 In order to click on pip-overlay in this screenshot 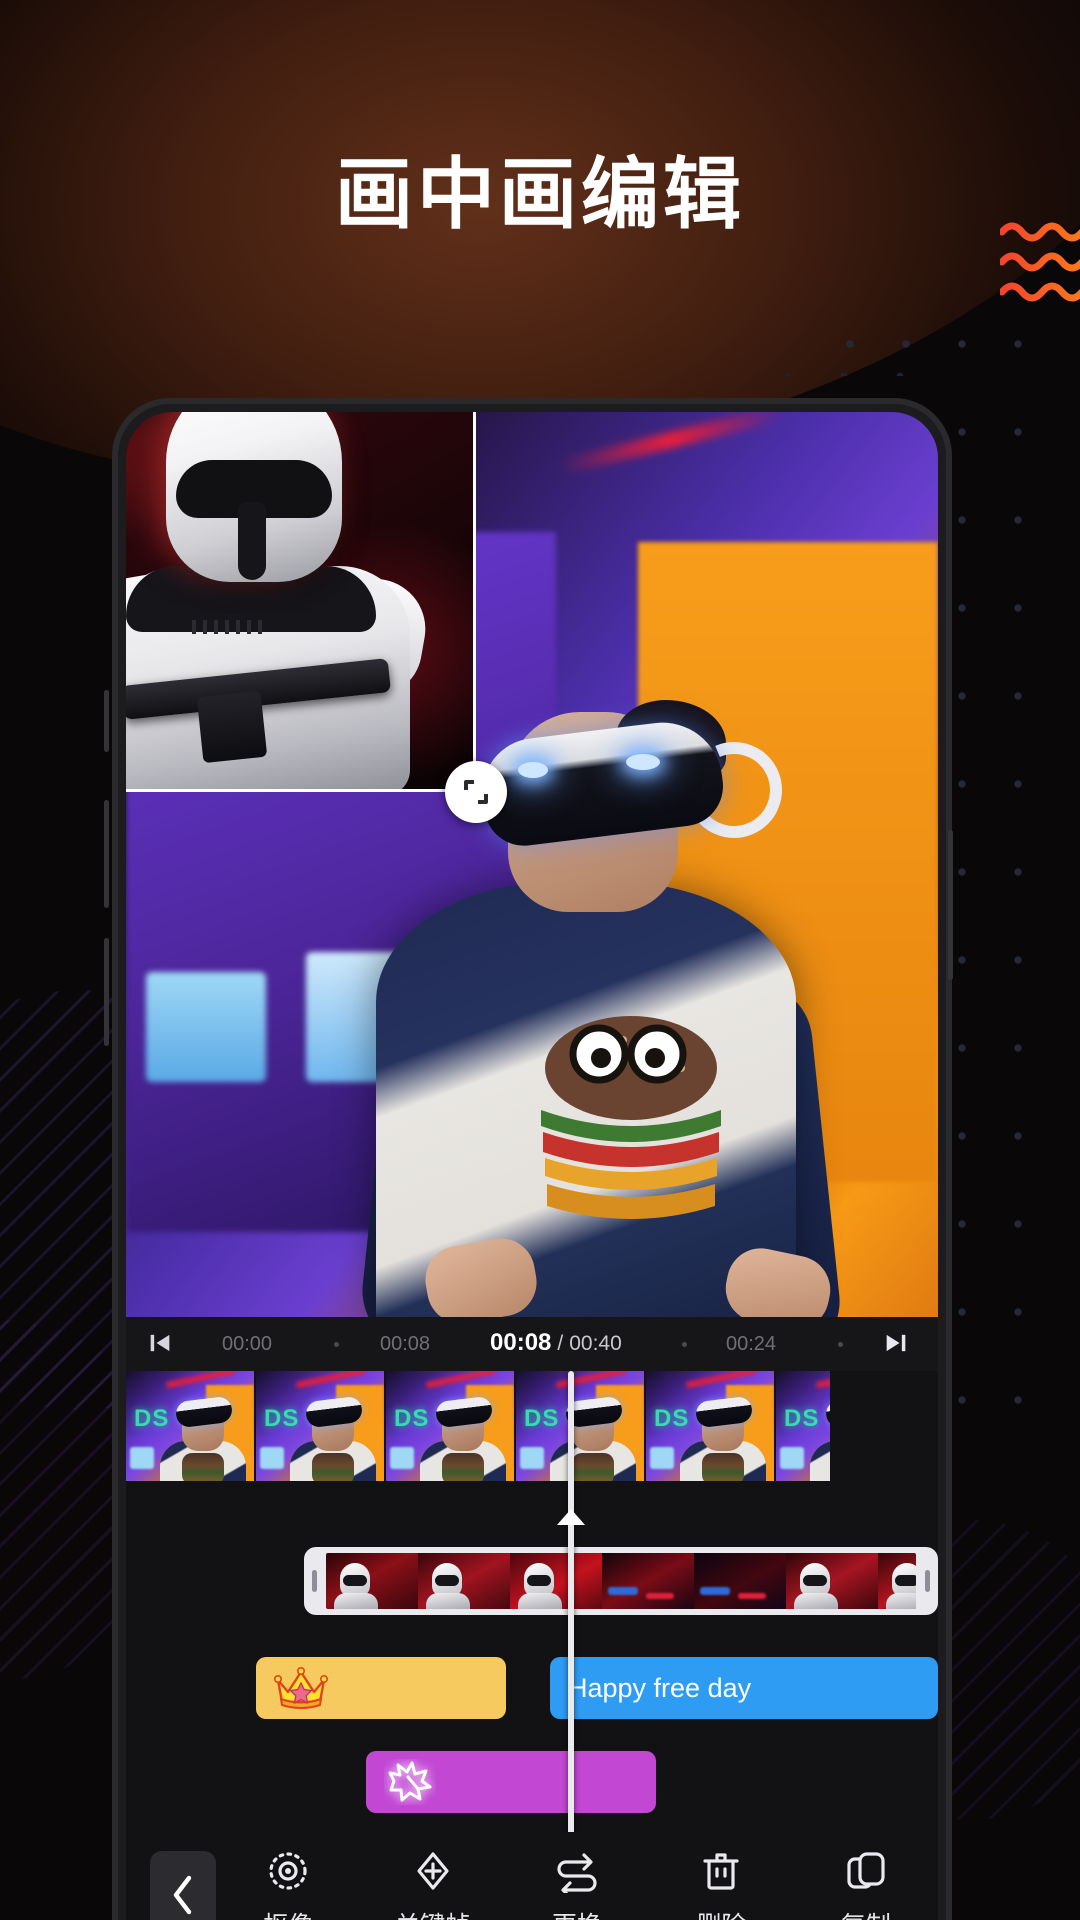, I will do `click(316, 617)`.